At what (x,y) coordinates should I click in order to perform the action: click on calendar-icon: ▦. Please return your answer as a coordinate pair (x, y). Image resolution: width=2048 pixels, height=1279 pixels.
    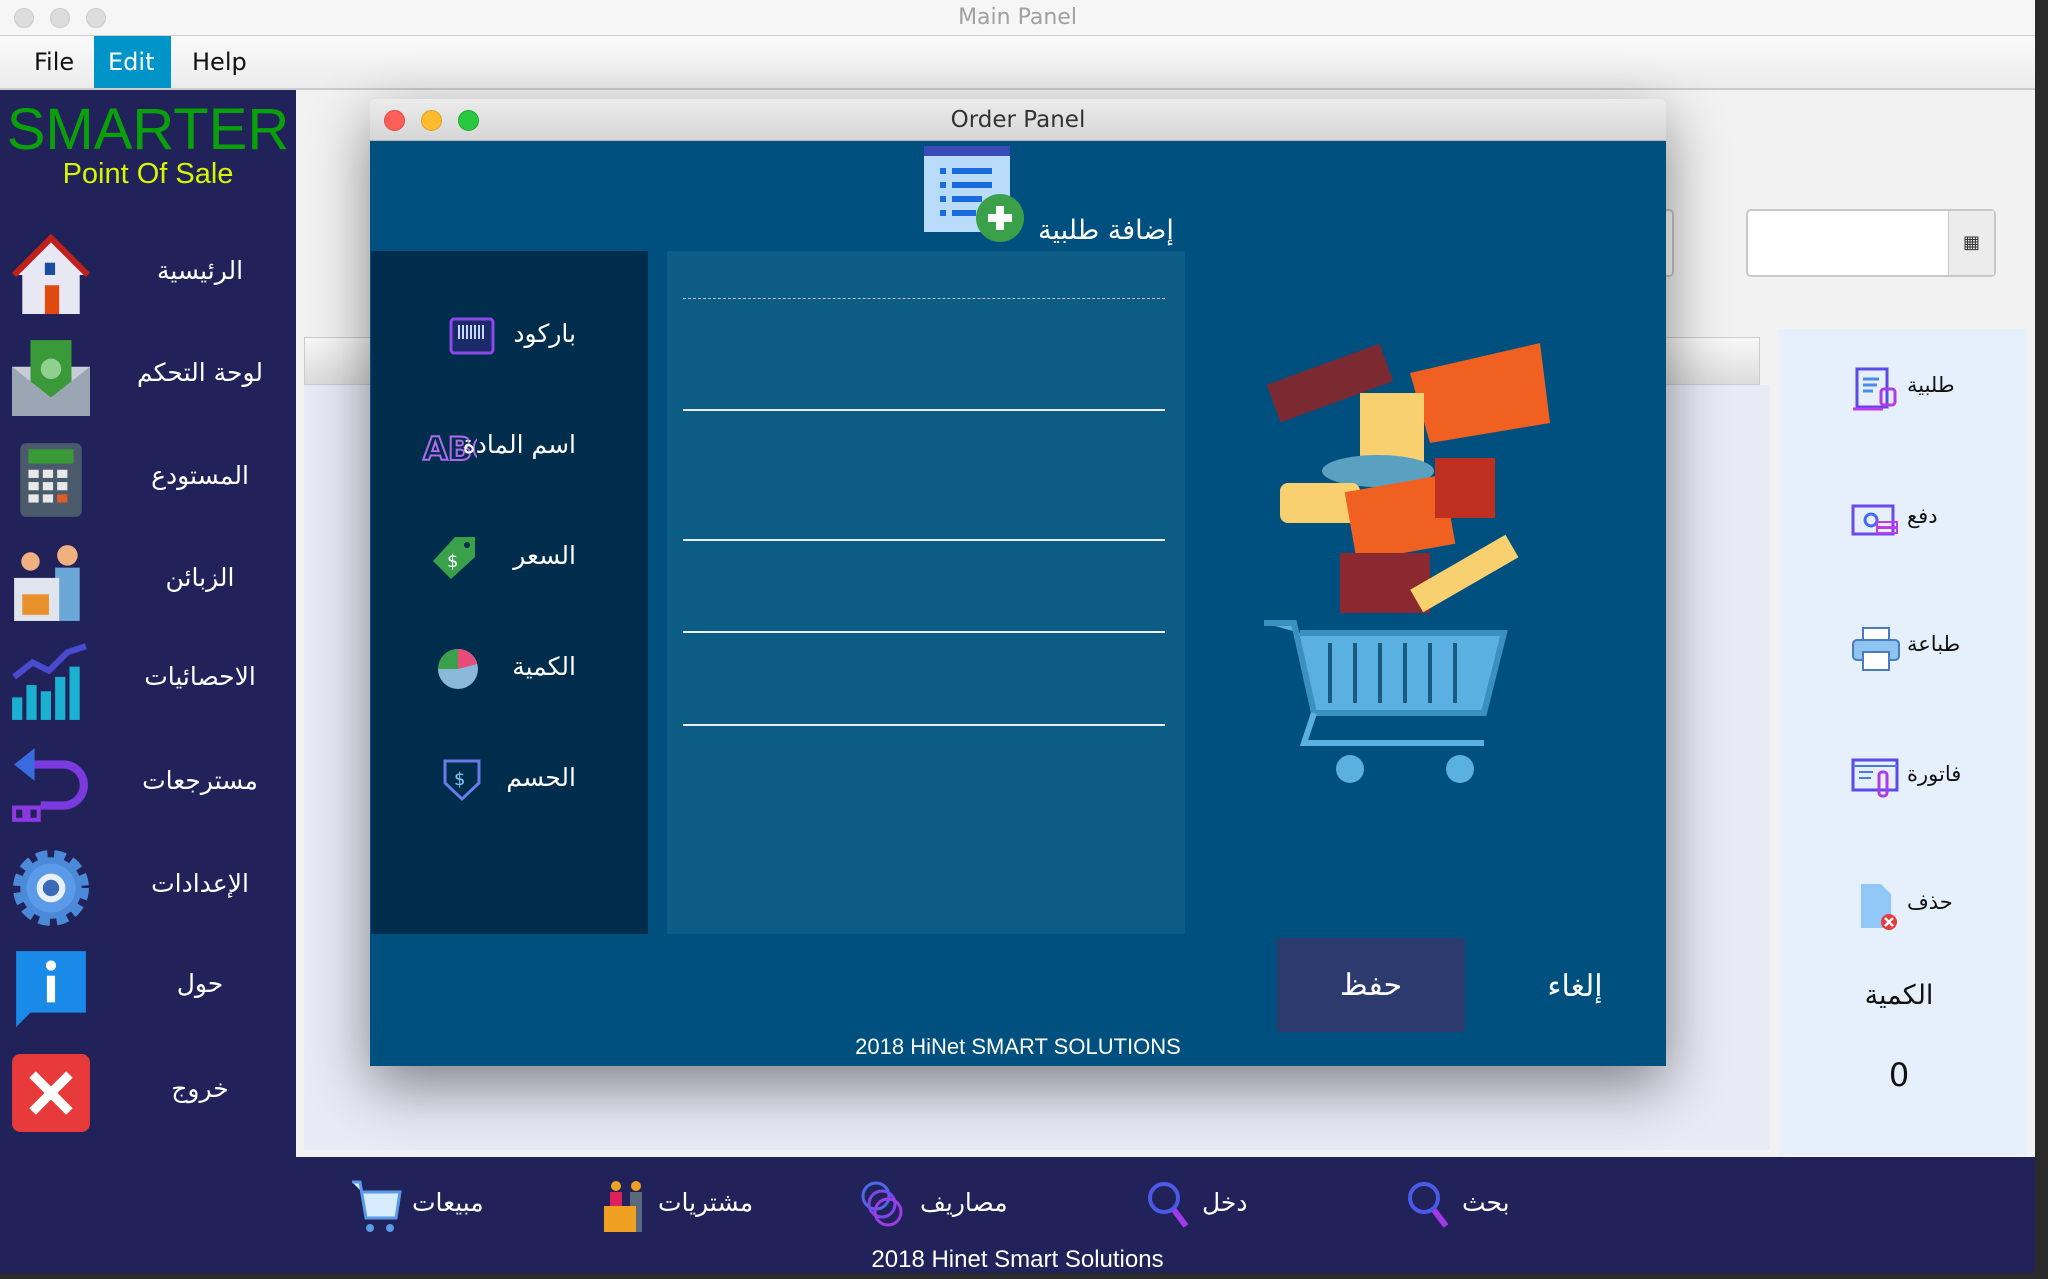
    Looking at the image, I should click on (1971, 243).